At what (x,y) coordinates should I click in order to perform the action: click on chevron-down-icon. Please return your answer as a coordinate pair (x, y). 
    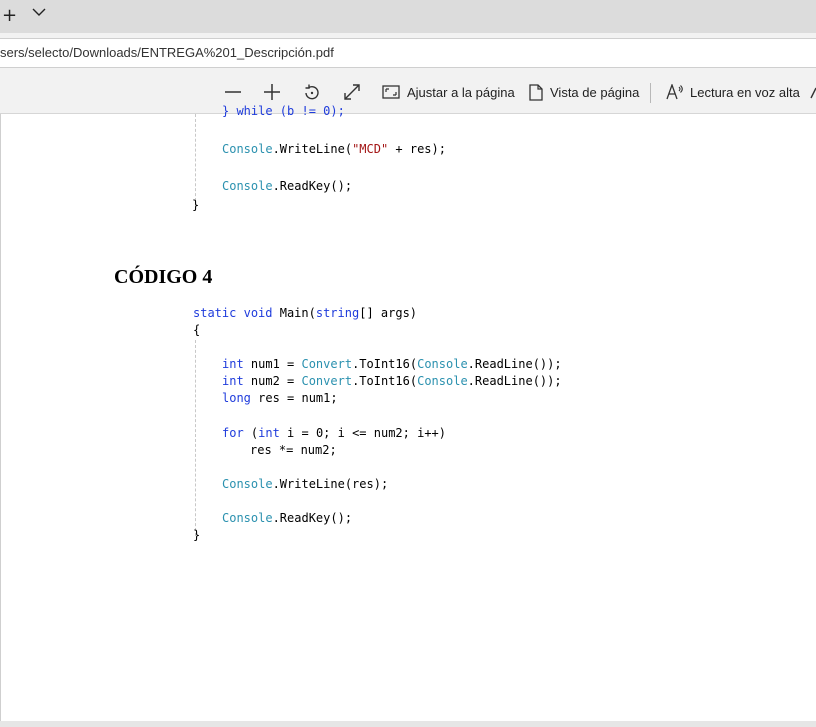
    Looking at the image, I should click on (39, 12).